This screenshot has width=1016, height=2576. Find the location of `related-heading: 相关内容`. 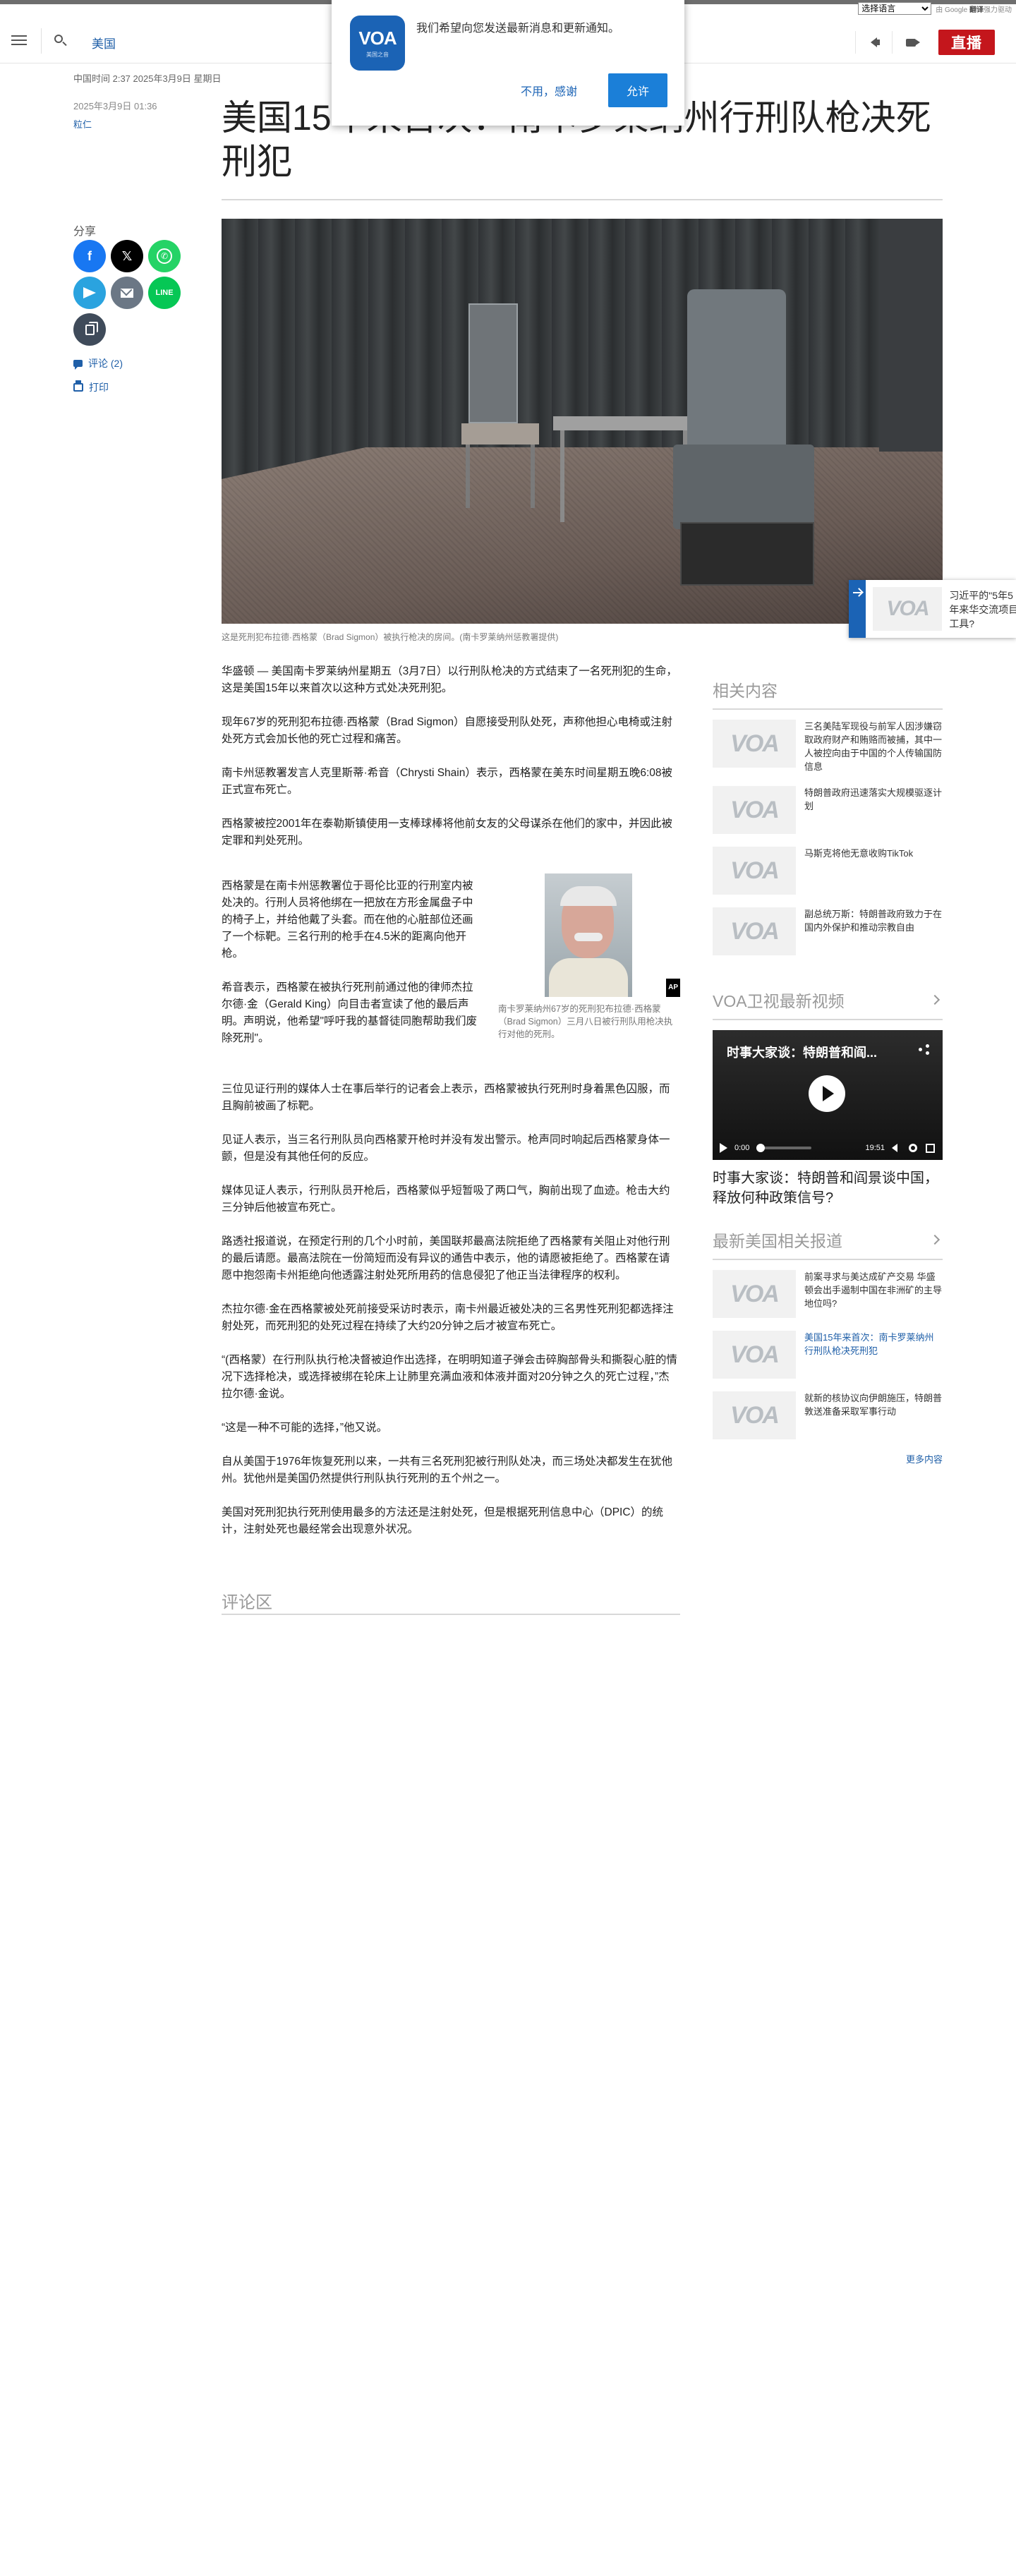

related-heading: 相关内容 is located at coordinates (828, 693).